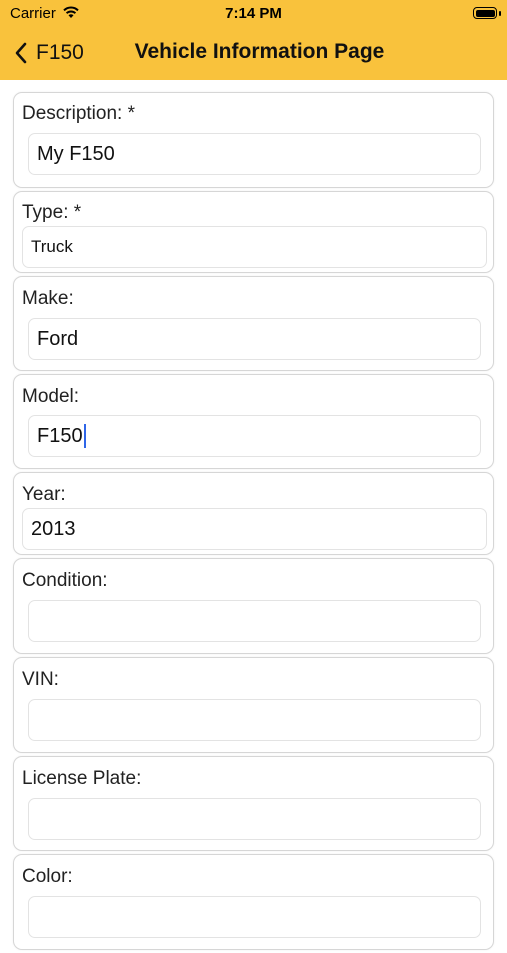 This screenshot has height=953, width=507. Describe the element at coordinates (52, 212) in the screenshot. I see `type-label: Type: *` at that location.